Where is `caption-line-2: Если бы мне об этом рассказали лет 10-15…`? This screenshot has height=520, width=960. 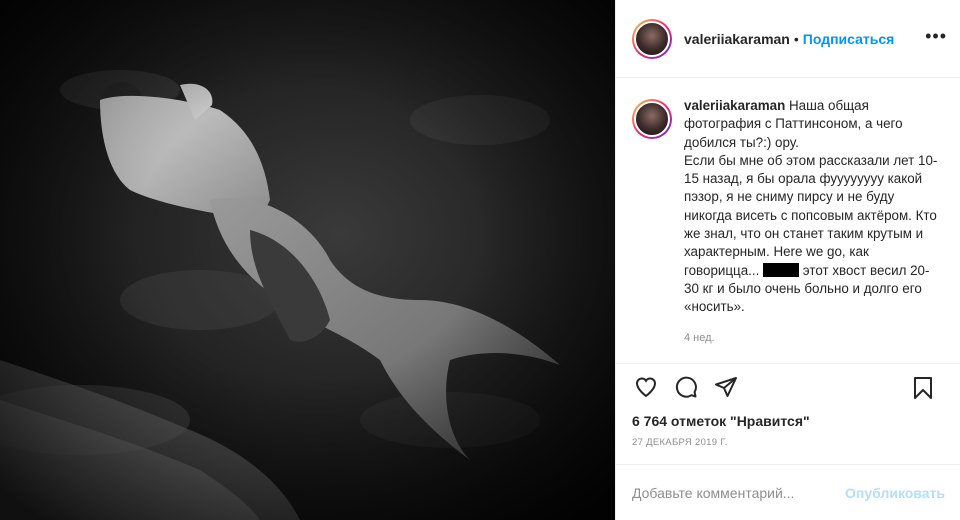 caption-line-2: Если бы мне об этом рассказали лет 10-15… is located at coordinates (811, 215).